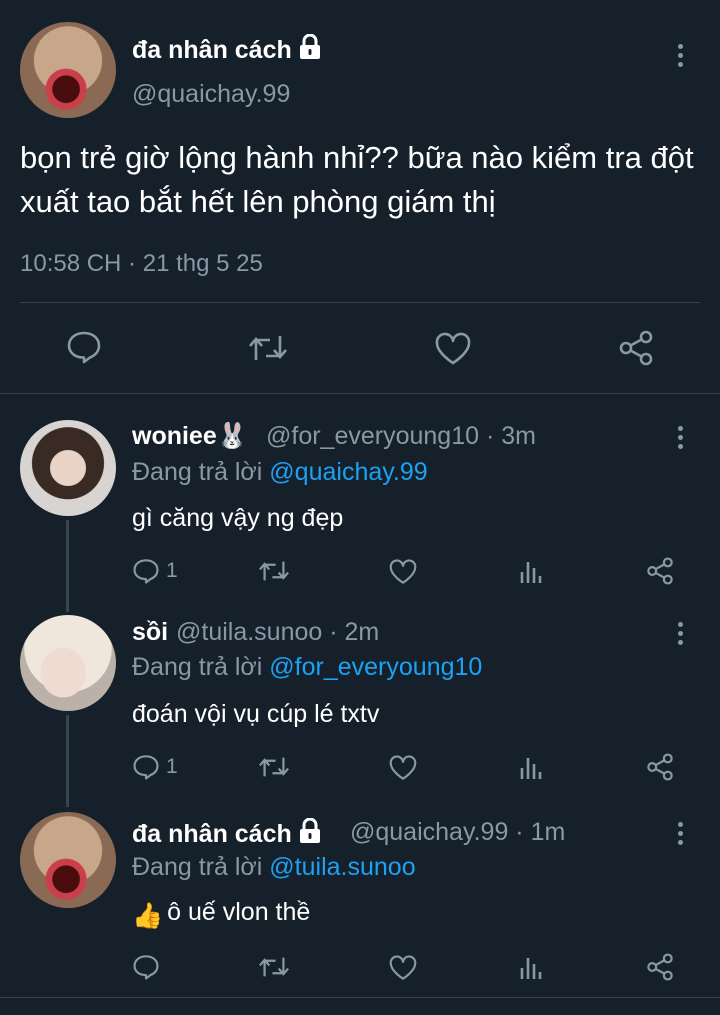 The height and width of the screenshot is (1015, 720). I want to click on mention-link: @quaichay.99, so click(348, 472).